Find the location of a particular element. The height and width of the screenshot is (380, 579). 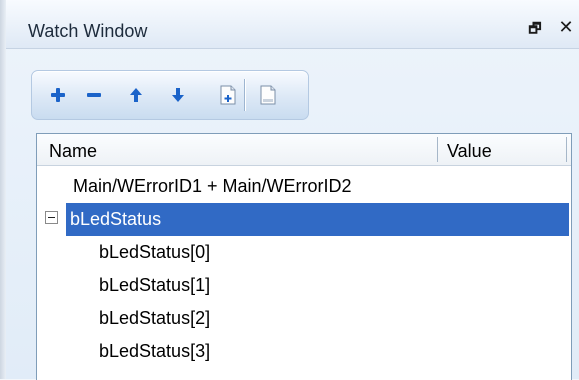

arrow-down-icon is located at coordinates (178, 95).